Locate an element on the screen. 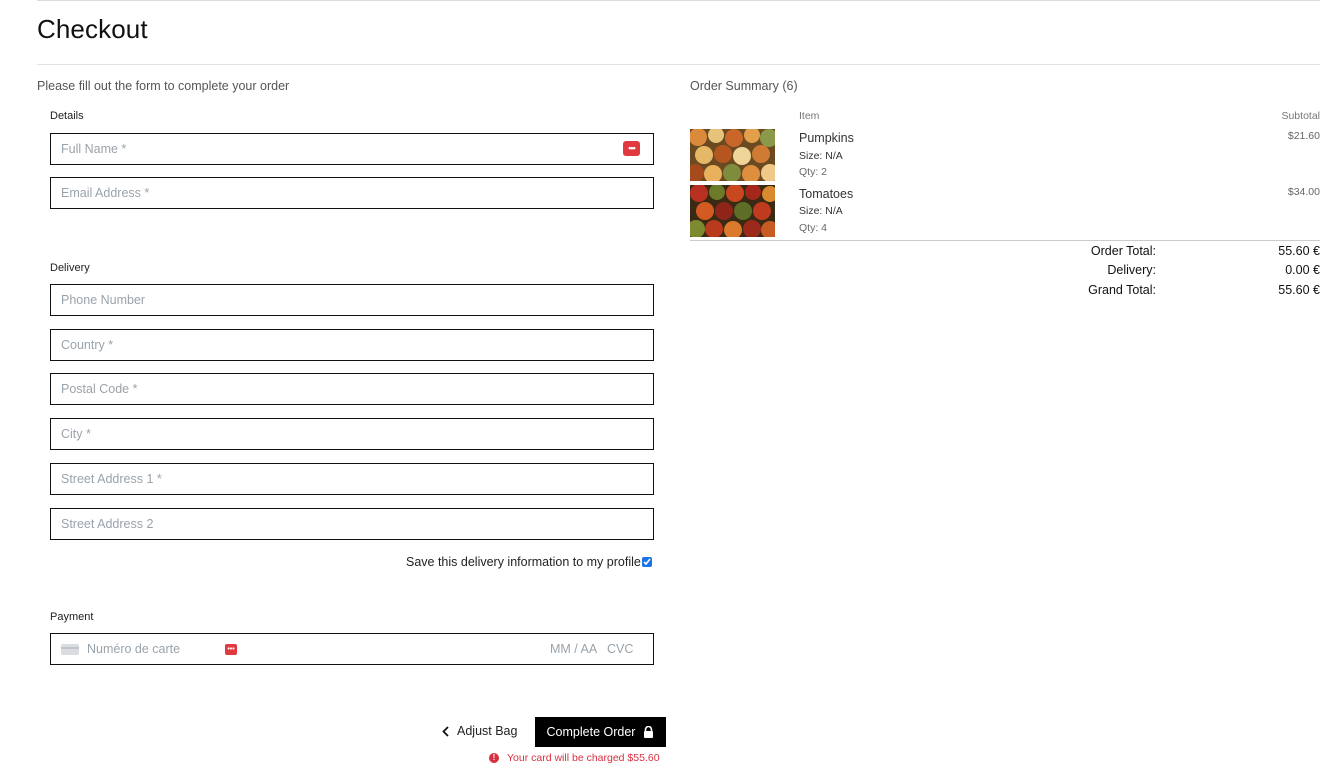 This screenshot has width=1338, height=776. charge-note-text: Your card will be charged $55.60 is located at coordinates (583, 758).